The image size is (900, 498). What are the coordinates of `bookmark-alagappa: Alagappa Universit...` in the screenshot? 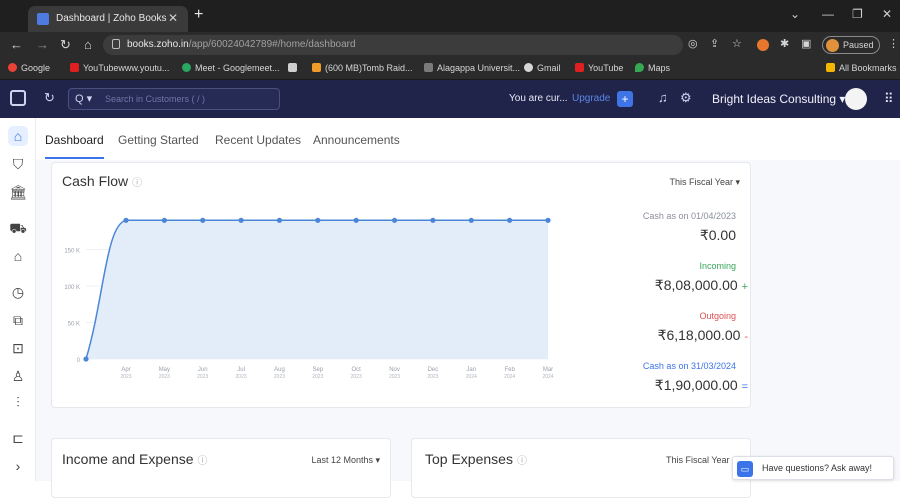 It's located at (472, 68).